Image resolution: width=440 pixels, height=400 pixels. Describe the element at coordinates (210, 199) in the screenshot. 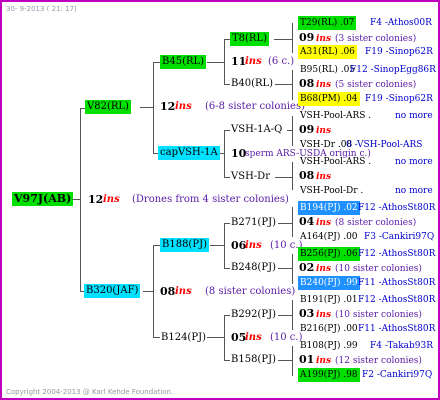

I see `root-note: (Drones from 4 sister colonies)` at that location.